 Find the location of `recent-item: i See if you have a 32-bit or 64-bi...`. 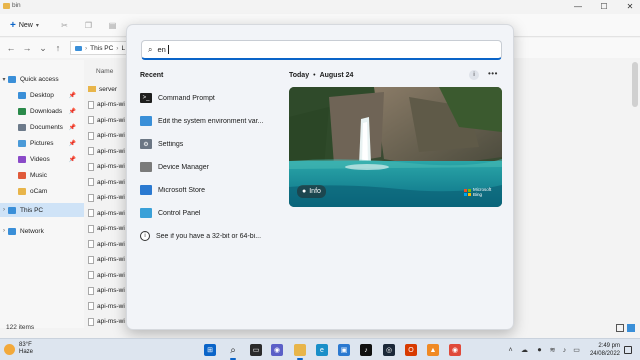

recent-item: i See if you have a 32-bit or 64-bi... is located at coordinates (210, 236).